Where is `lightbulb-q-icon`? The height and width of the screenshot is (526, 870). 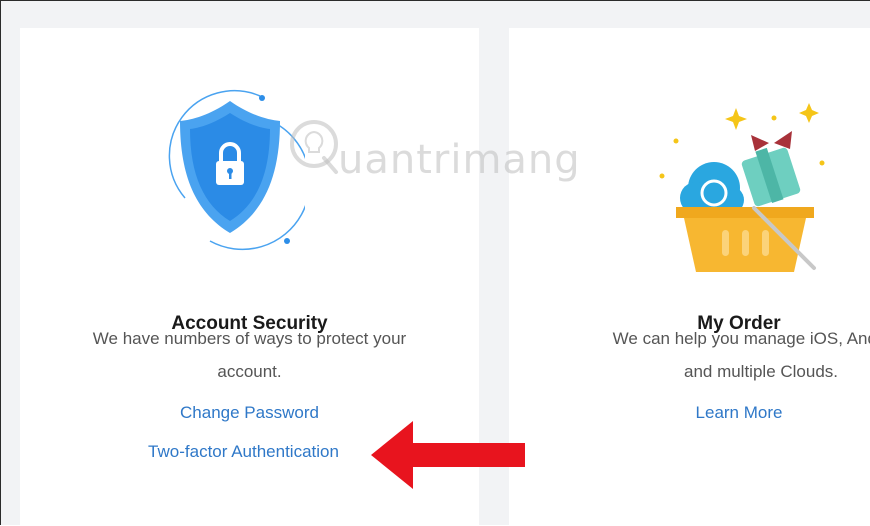
lightbulb-q-icon is located at coordinates (314, 147).